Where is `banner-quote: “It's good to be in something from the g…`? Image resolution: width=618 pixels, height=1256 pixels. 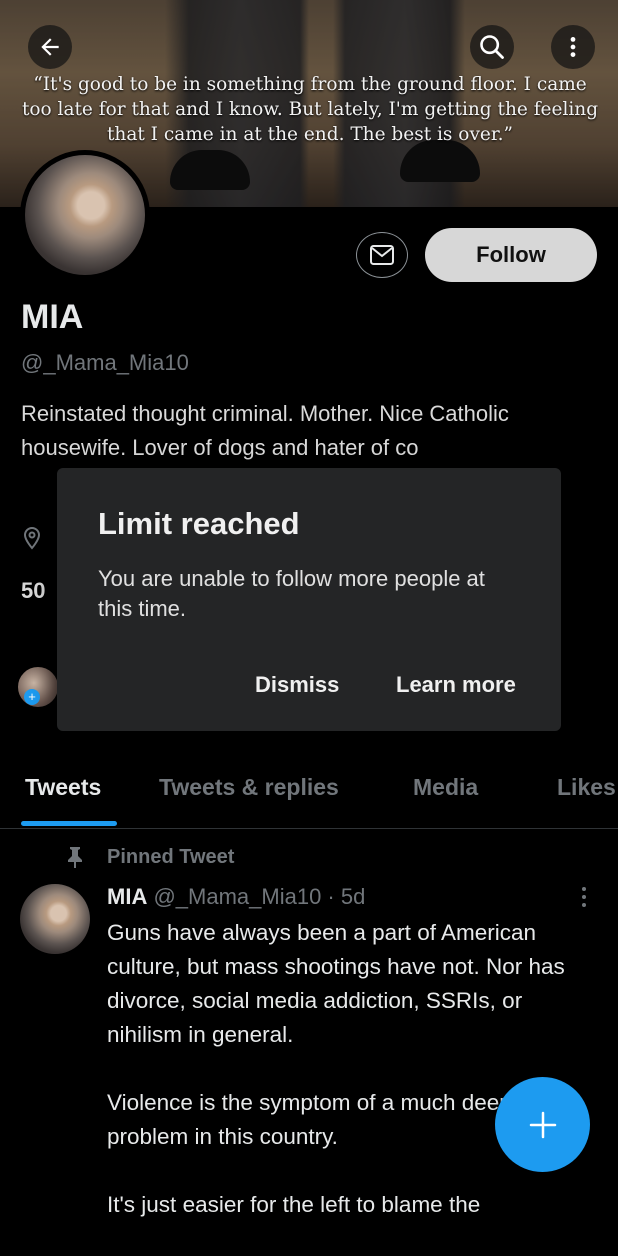 banner-quote: “It's good to be in something from the g… is located at coordinates (310, 109).